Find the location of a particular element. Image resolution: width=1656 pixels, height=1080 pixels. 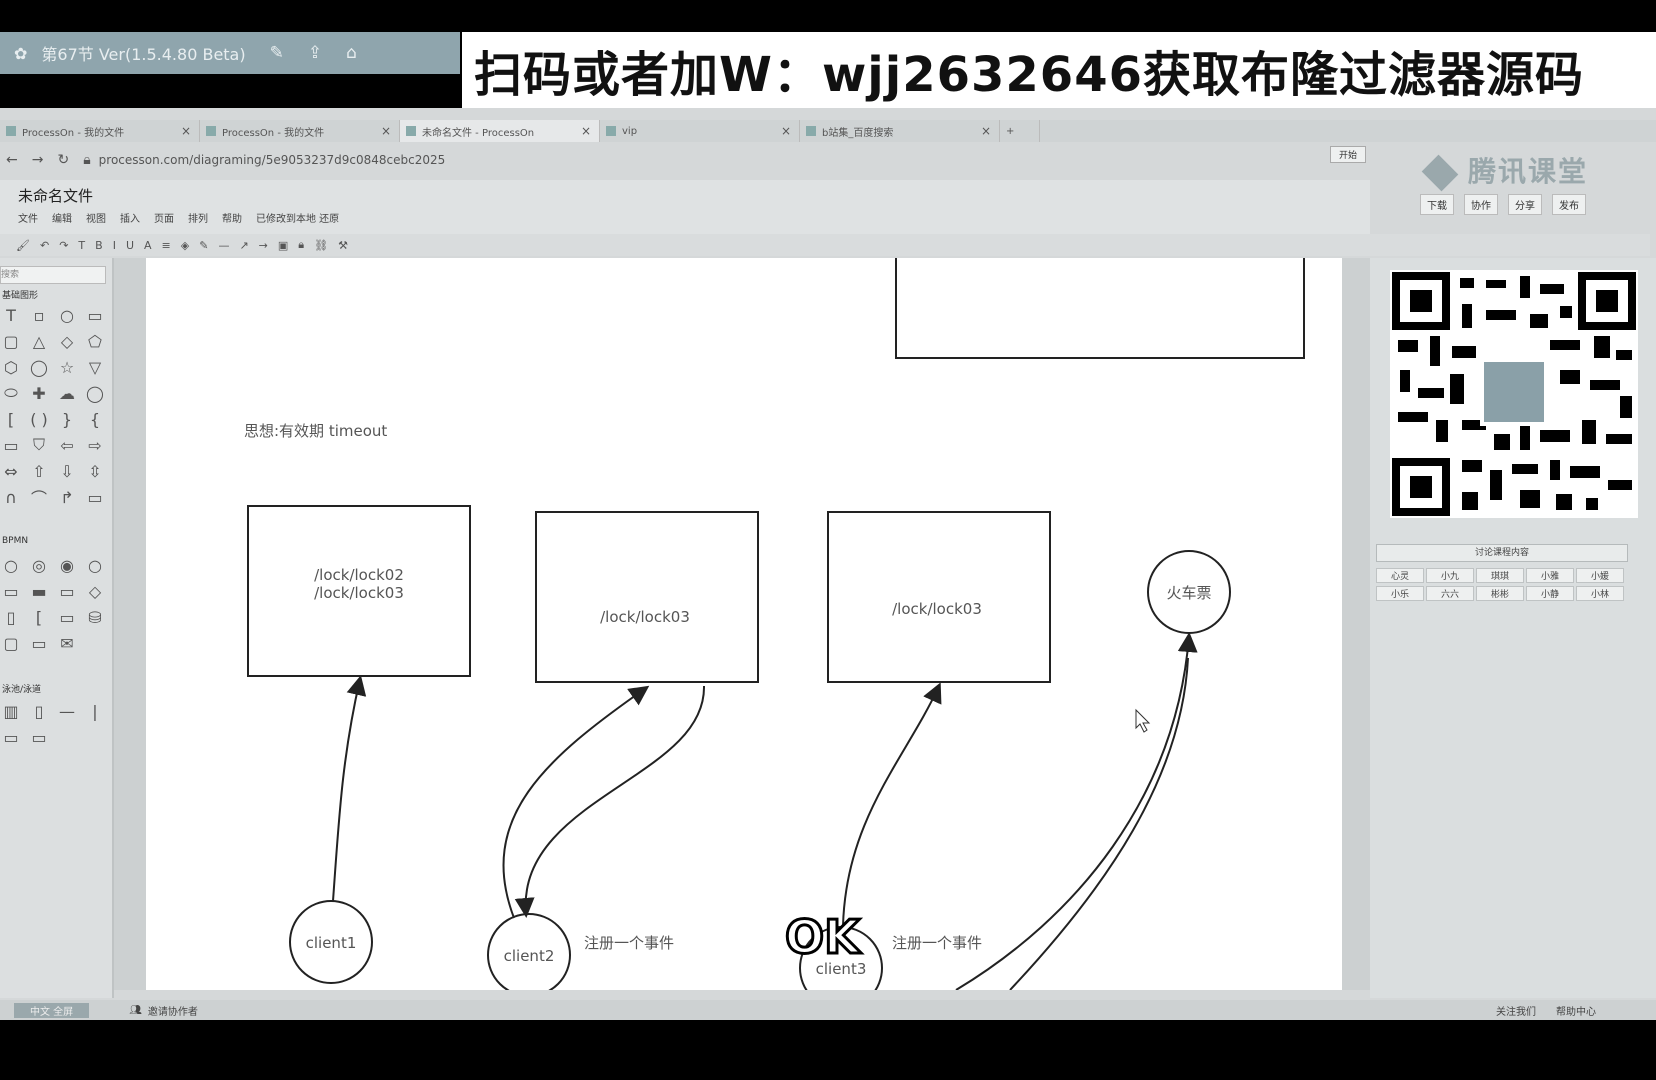

arrow-down-icon: ⇩ is located at coordinates (67, 471).